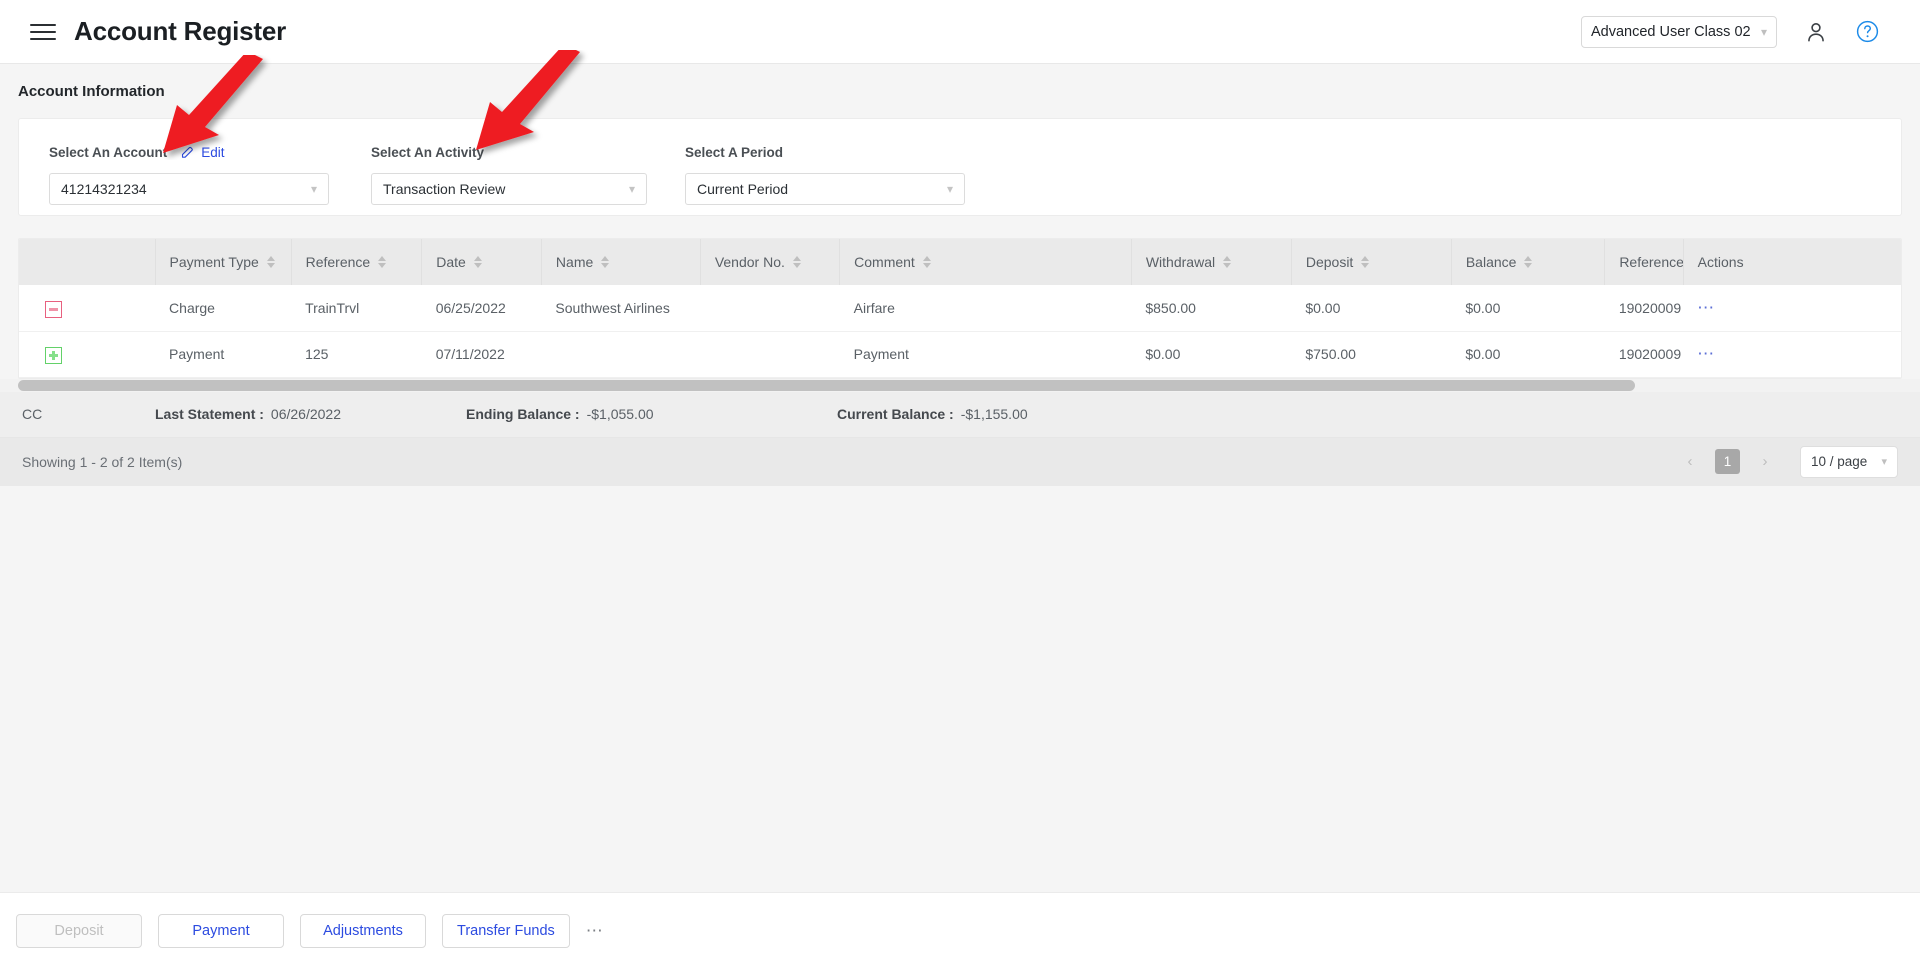 This screenshot has height=969, width=1920. Describe the element at coordinates (621, 262) in the screenshot. I see `column-header-name: Name` at that location.